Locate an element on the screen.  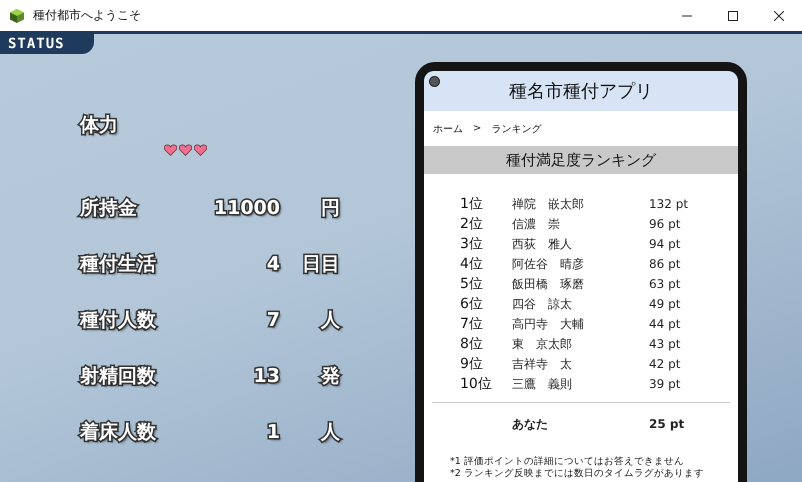
stat-value: 13 is located at coordinates (266, 376).